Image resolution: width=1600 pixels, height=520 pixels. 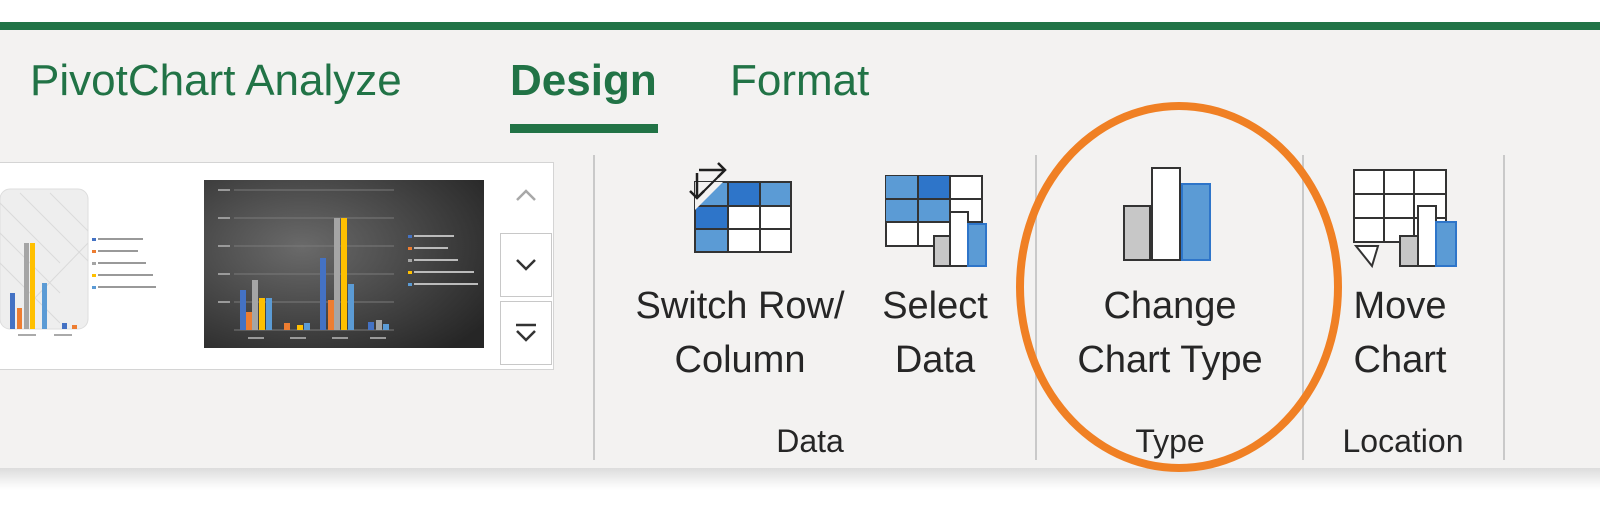 I want to click on more-chevron-icon, so click(x=526, y=332).